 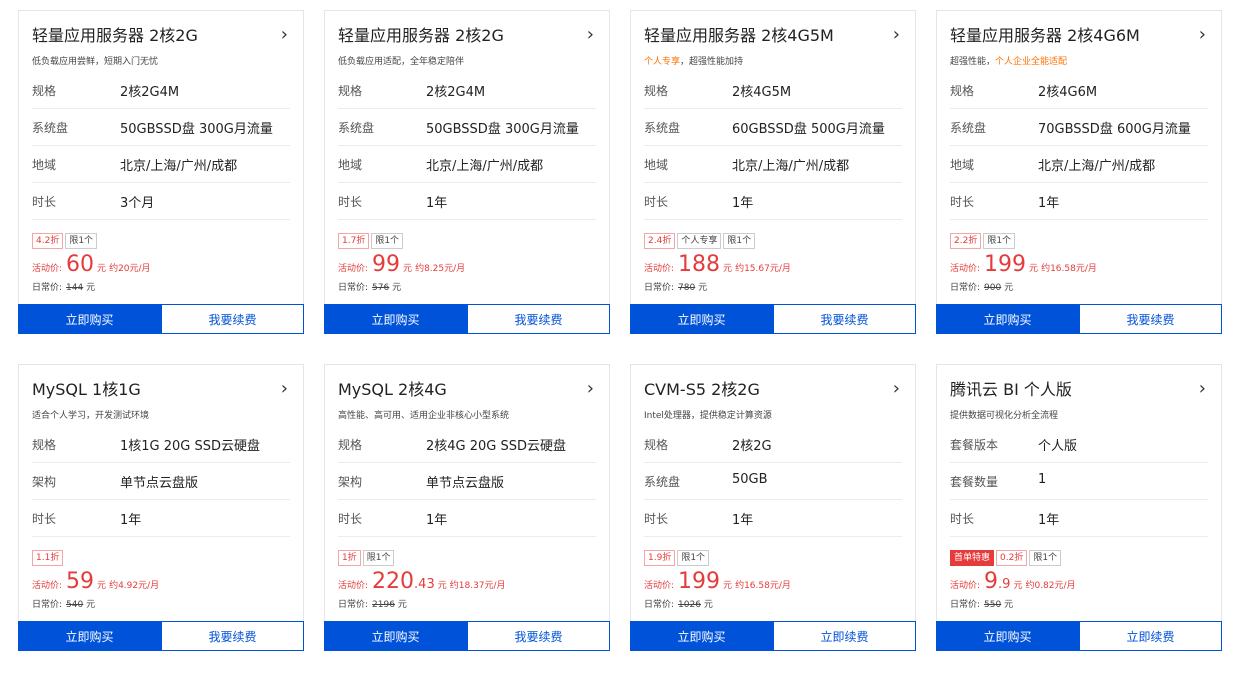 What do you see at coordinates (1079, 36) in the screenshot?
I see `card-header: 轻量应用服务器 2核4G6M ›` at bounding box center [1079, 36].